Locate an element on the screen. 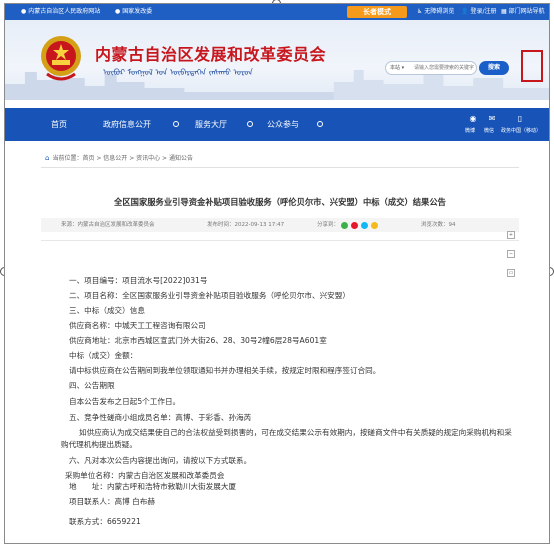 Image resolution: width=554 pixels, height=545 pixels. site-title: 内蒙古自治区发展和改革委员会 is located at coordinates (211, 54).